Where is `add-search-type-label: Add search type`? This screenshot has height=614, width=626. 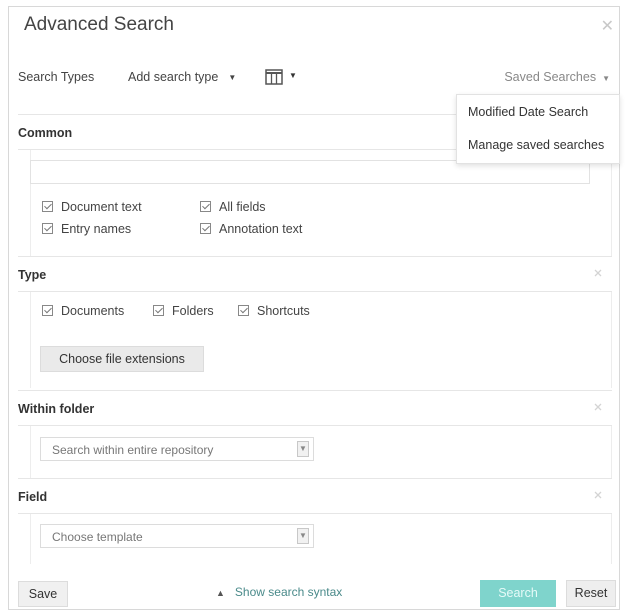
add-search-type-label: Add search type is located at coordinates (173, 77).